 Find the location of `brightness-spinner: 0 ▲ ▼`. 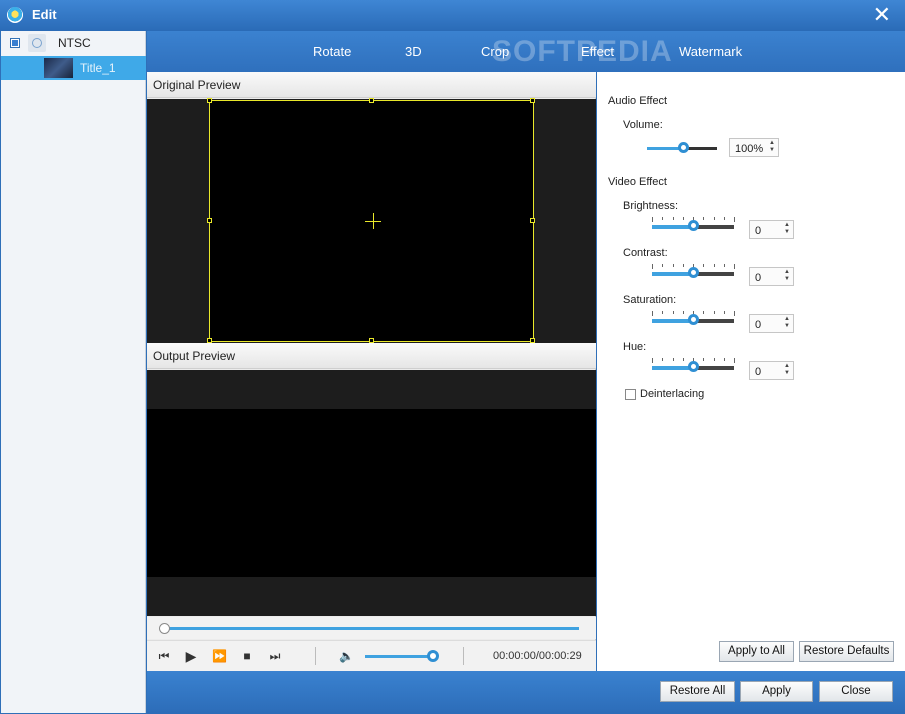

brightness-spinner: 0 ▲ ▼ is located at coordinates (771, 229).